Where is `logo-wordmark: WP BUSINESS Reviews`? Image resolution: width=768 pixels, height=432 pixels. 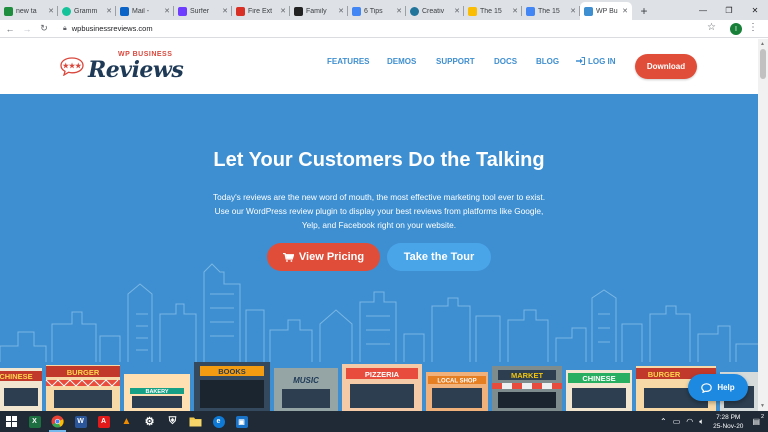
logo-wordmark: WP BUSINESS Reviews is located at coordinates (148, 67).